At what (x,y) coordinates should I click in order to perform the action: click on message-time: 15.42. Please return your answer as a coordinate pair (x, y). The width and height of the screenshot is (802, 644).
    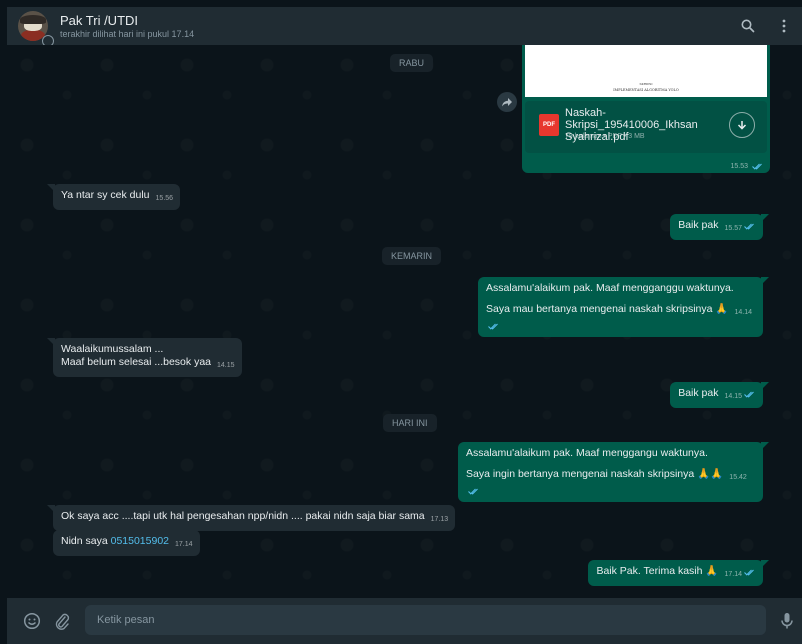
    Looking at the image, I should click on (738, 477).